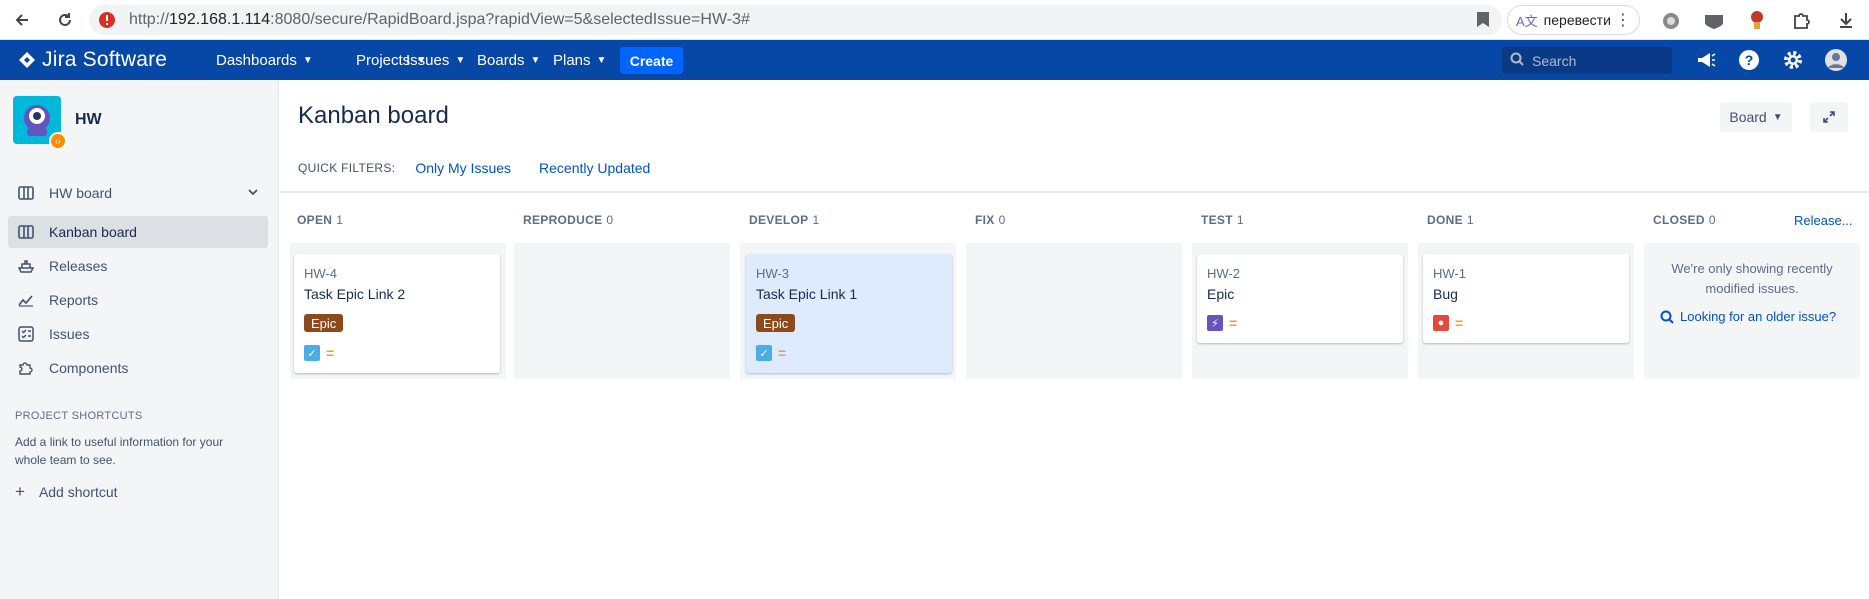 The height and width of the screenshot is (599, 1869). I want to click on board-selector: HW board, so click(138, 193).